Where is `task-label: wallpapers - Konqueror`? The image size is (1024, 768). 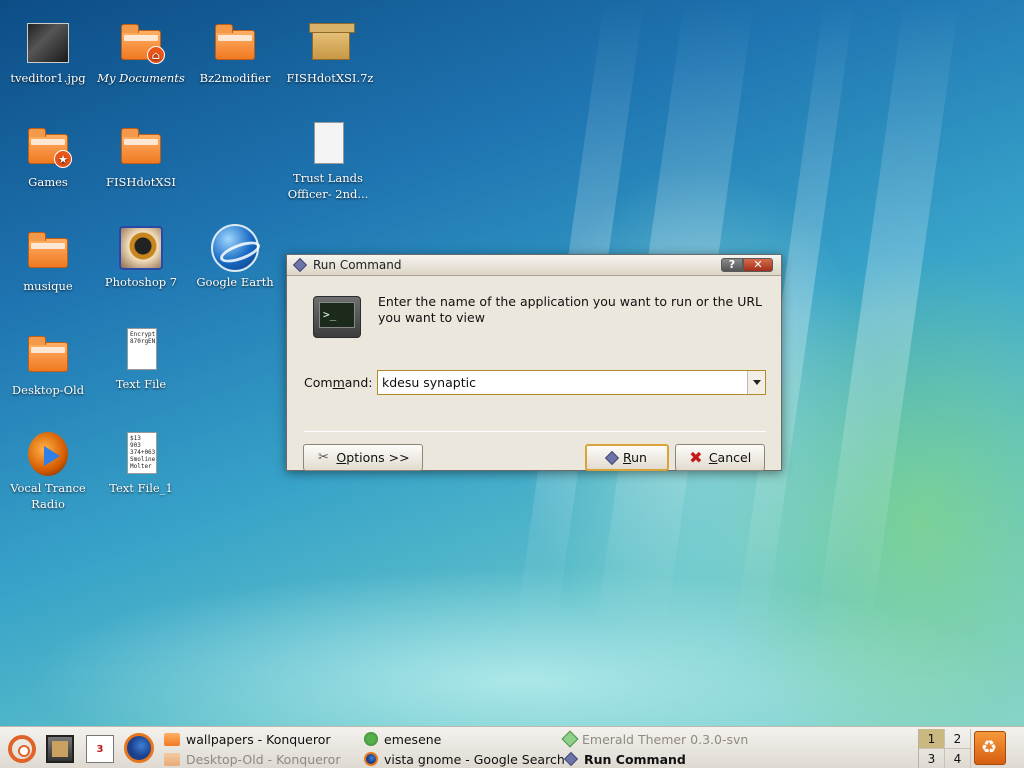 task-label: wallpapers - Konqueror is located at coordinates (258, 739).